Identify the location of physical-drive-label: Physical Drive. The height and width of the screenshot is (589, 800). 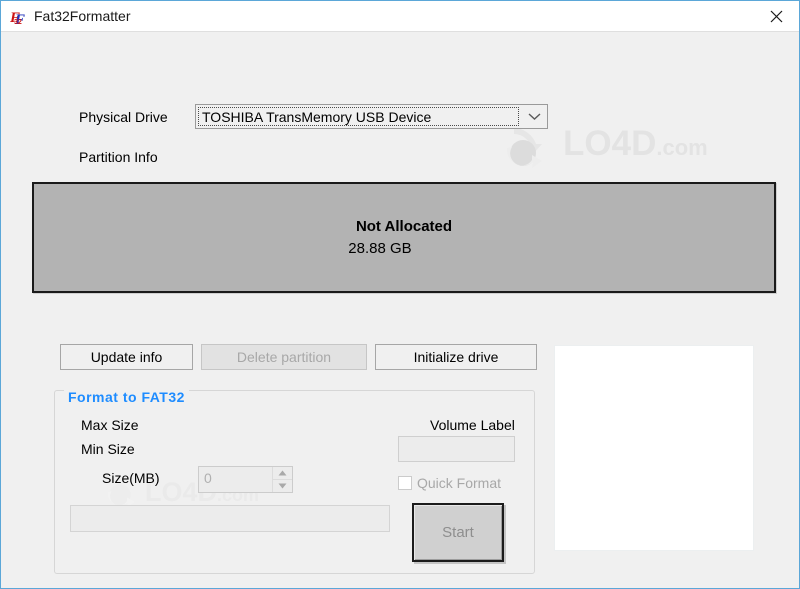
(123, 117).